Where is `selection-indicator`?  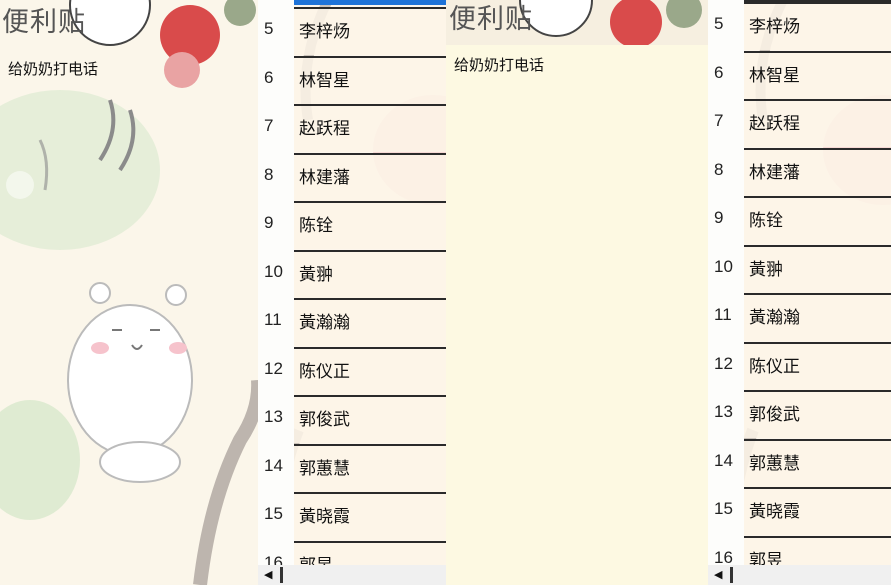
selection-indicator is located at coordinates (370, 2).